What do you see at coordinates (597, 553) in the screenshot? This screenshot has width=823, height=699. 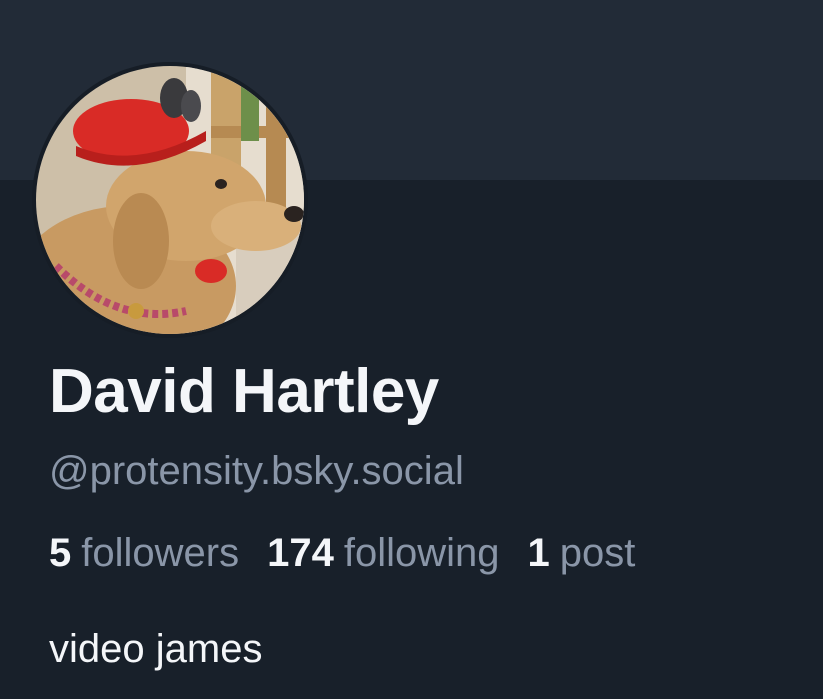 I see `posts-label: post` at bounding box center [597, 553].